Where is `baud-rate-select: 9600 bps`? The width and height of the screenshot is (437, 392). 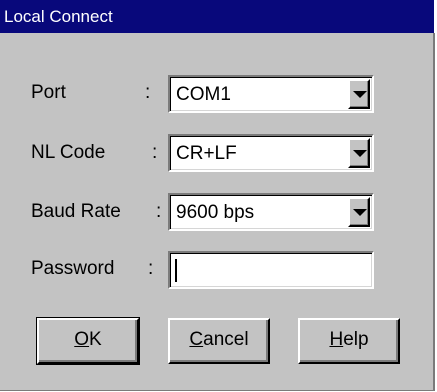 baud-rate-select: 9600 bps is located at coordinates (271, 212).